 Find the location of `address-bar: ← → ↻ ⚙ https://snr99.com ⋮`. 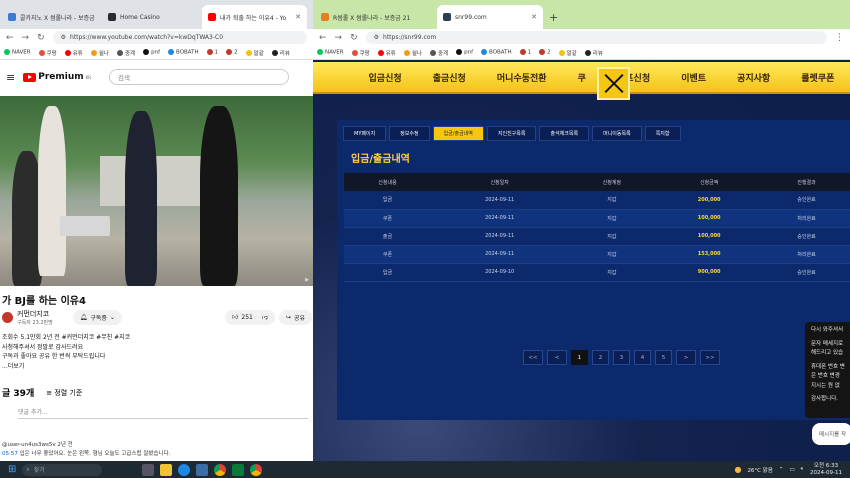

address-bar: ← → ↻ ⚙ https://snr99.com ⋮ is located at coordinates (581, 37).